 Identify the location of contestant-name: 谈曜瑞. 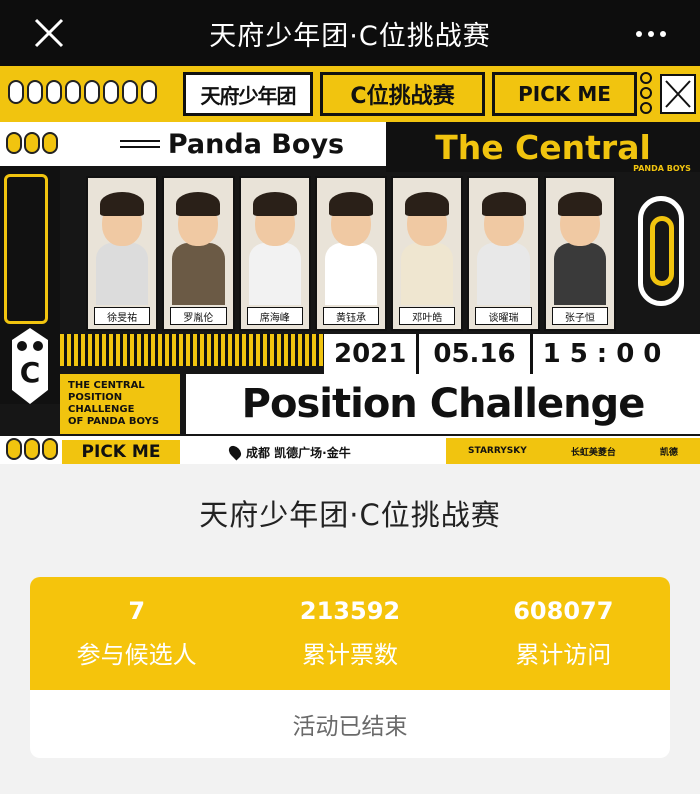
(503, 316).